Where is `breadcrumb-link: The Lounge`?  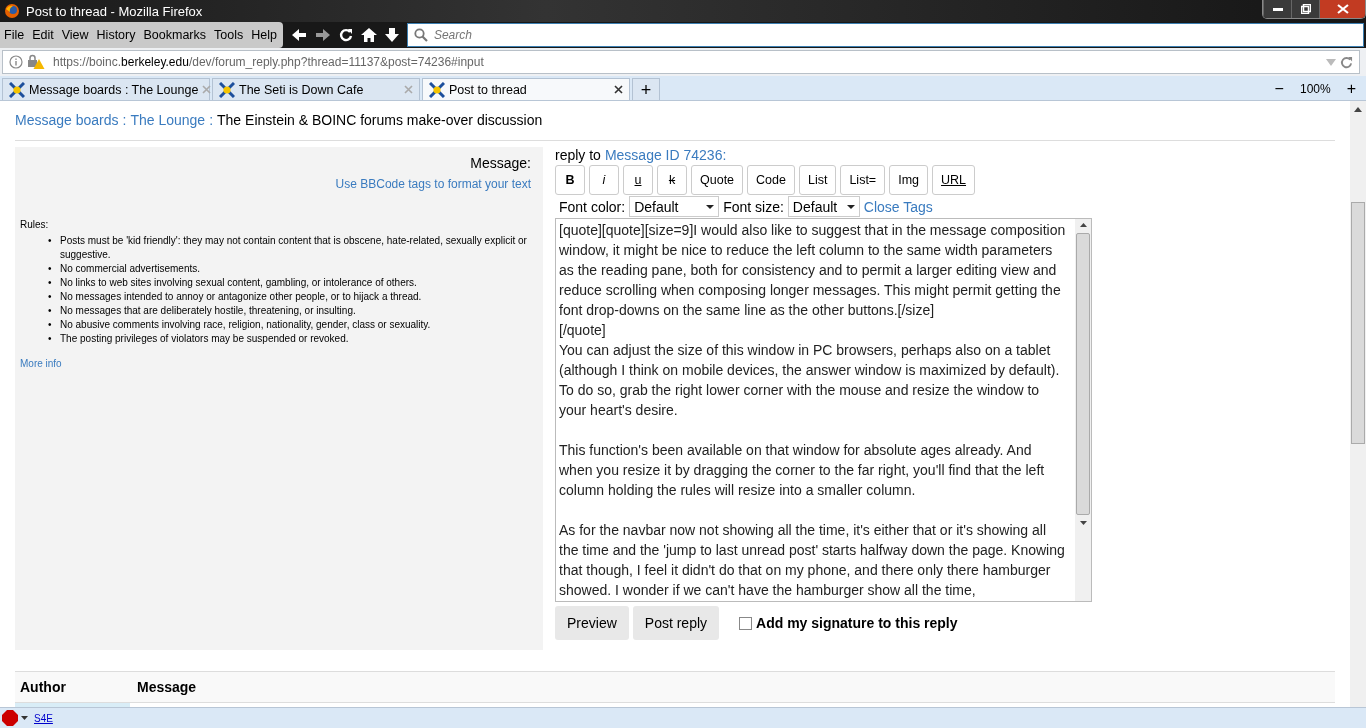
breadcrumb-link: The Lounge is located at coordinates (168, 120).